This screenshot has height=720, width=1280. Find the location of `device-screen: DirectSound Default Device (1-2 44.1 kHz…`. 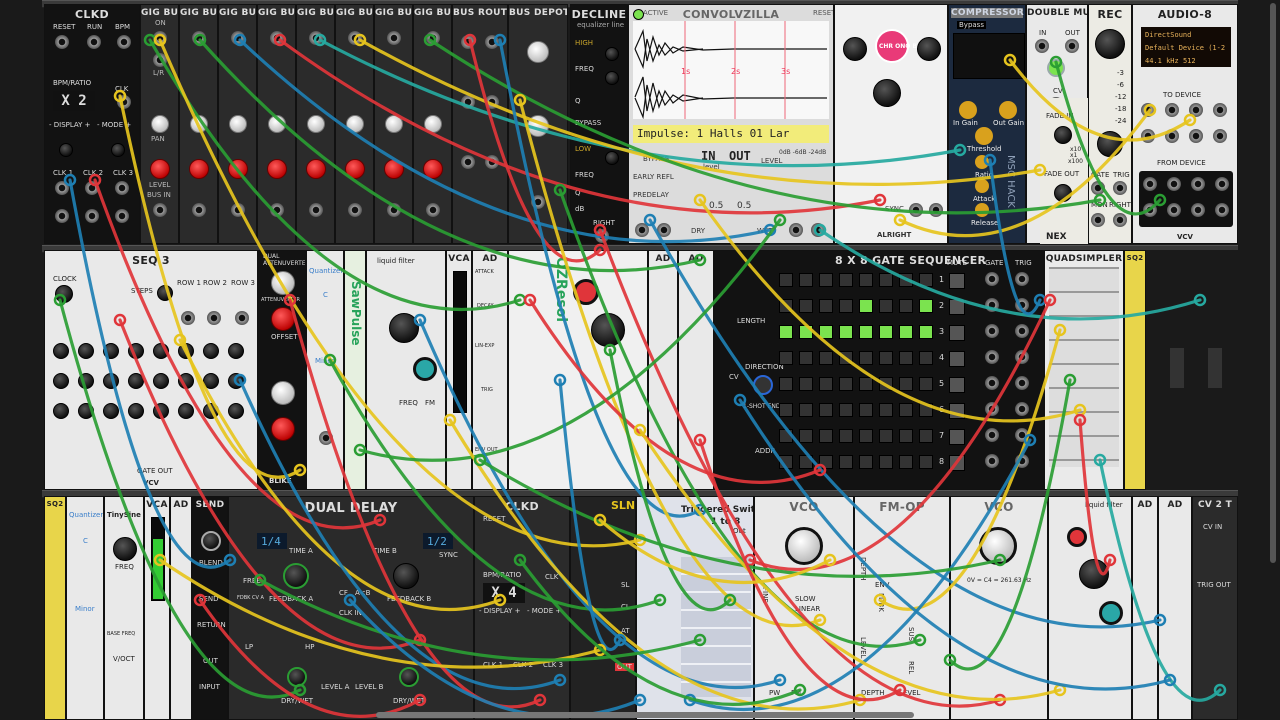

device-screen: DirectSound Default Device (1-2 44.1 kHz… is located at coordinates (1186, 47).